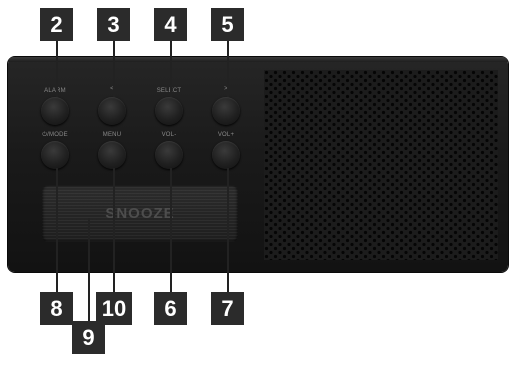 Image resolution: width=512 pixels, height=365 pixels. What do you see at coordinates (55, 91) in the screenshot?
I see `alarm-label: ALARM` at bounding box center [55, 91].